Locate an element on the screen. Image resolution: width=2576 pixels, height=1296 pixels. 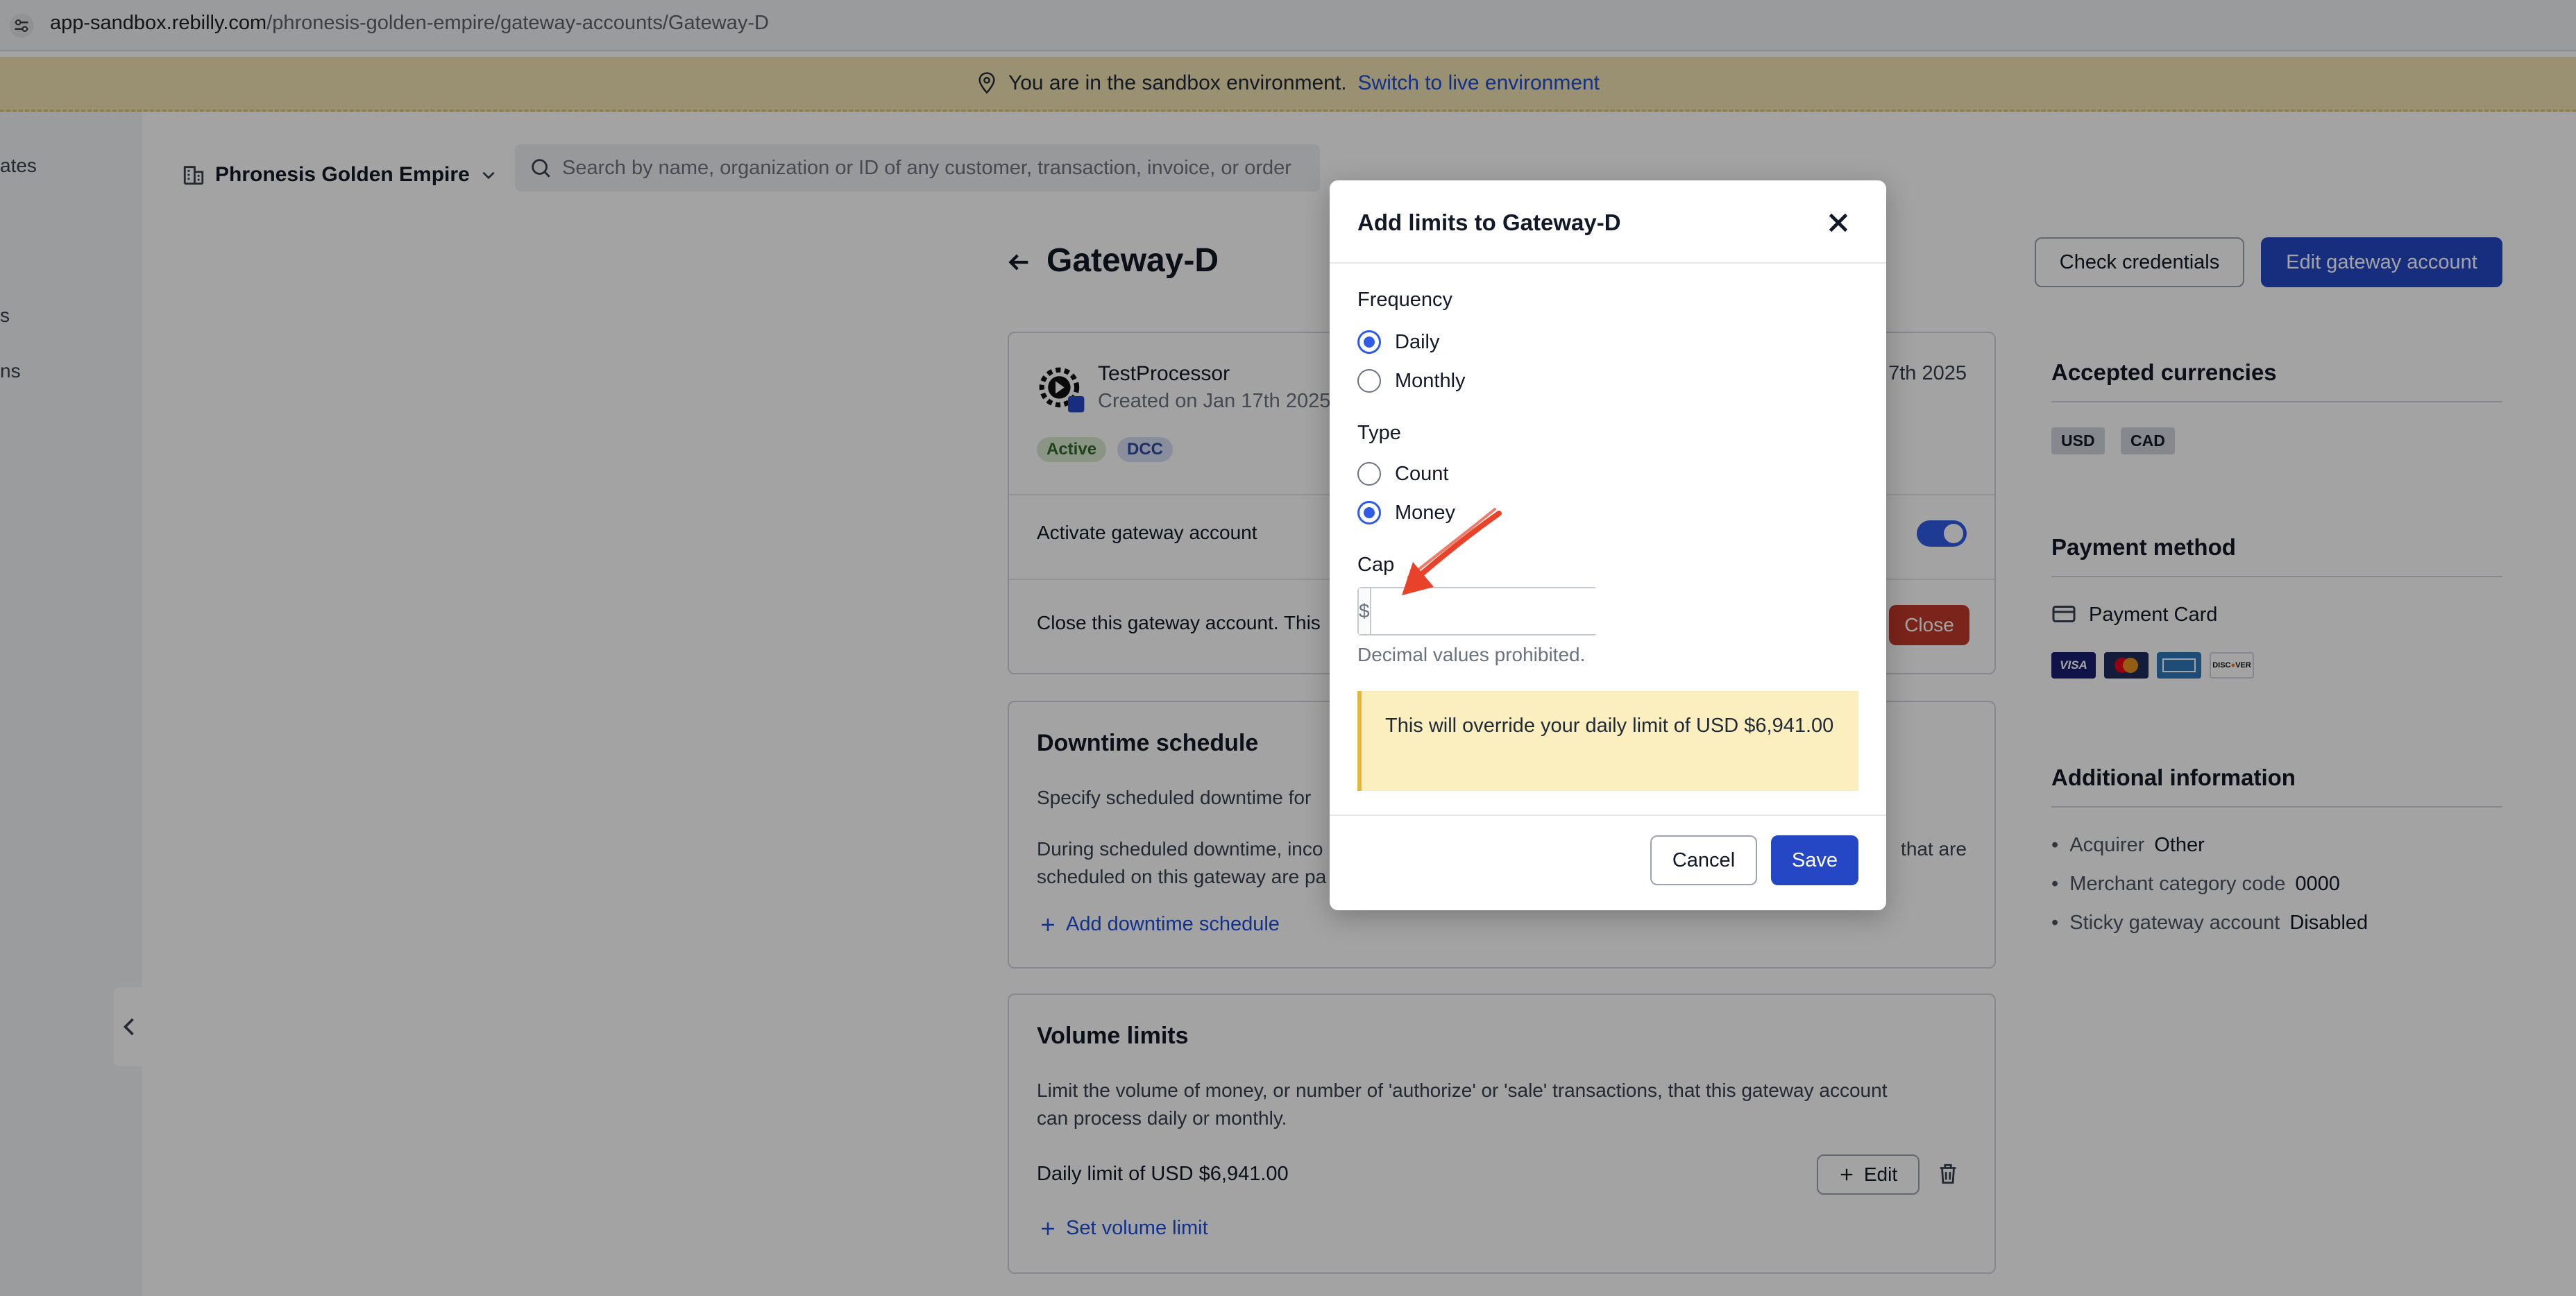
type-count-radio: Count is located at coordinates (1402, 474).